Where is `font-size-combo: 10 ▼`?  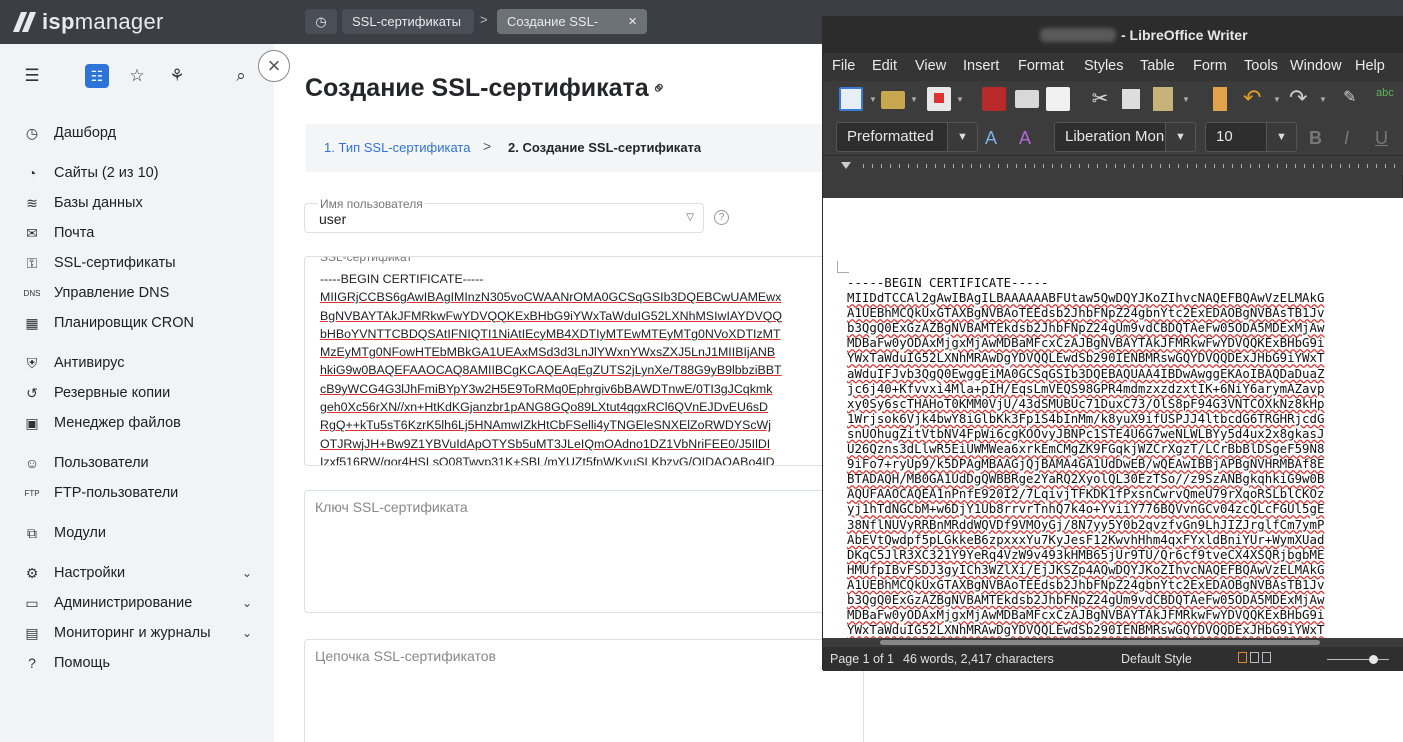
font-size-combo: 10 ▼ is located at coordinates (1251, 137).